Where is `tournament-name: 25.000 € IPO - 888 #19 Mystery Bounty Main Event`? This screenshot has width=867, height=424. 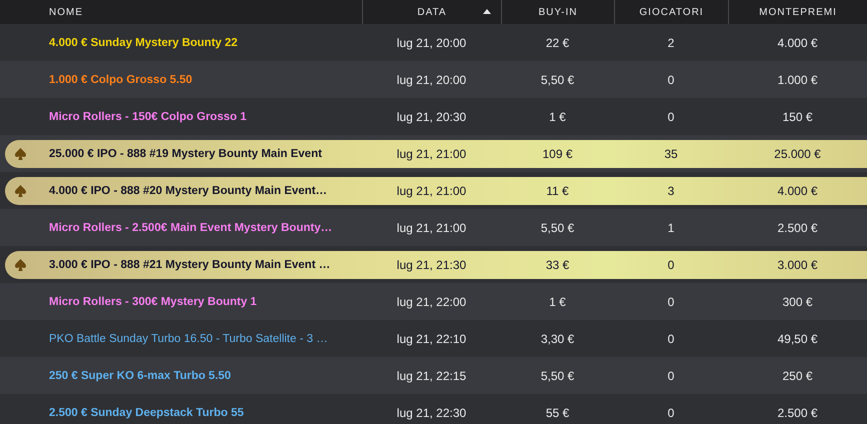 tournament-name: 25.000 € IPO - 888 #19 Mystery Bounty Main Event is located at coordinates (183, 154).